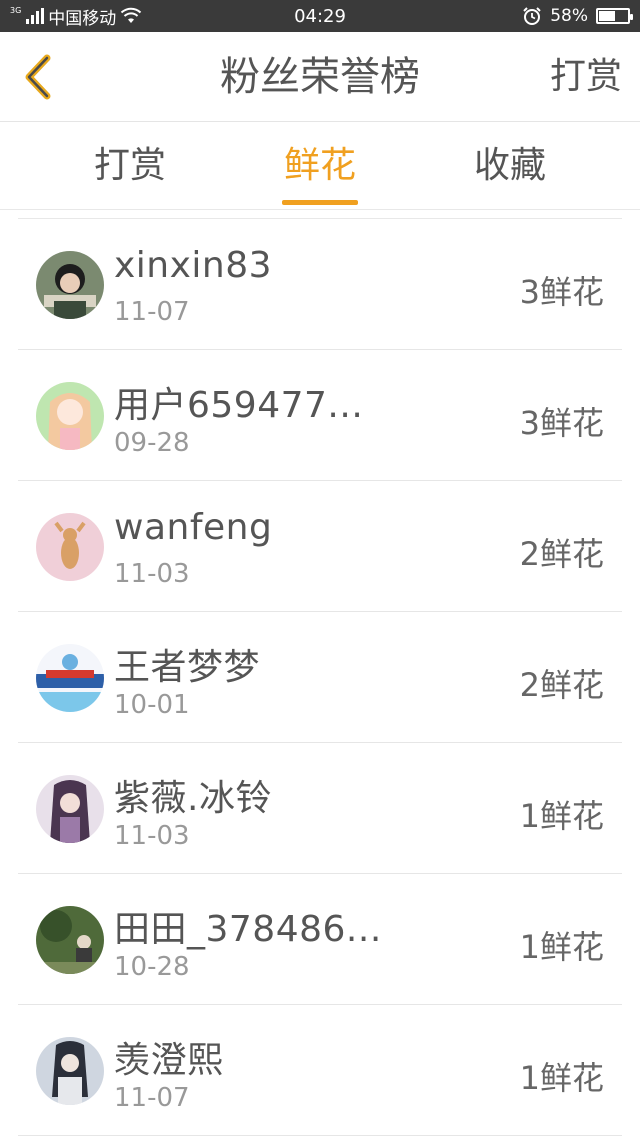 This screenshot has width=640, height=1138. Describe the element at coordinates (152, 443) in the screenshot. I see `fan-date: 09-28` at that location.